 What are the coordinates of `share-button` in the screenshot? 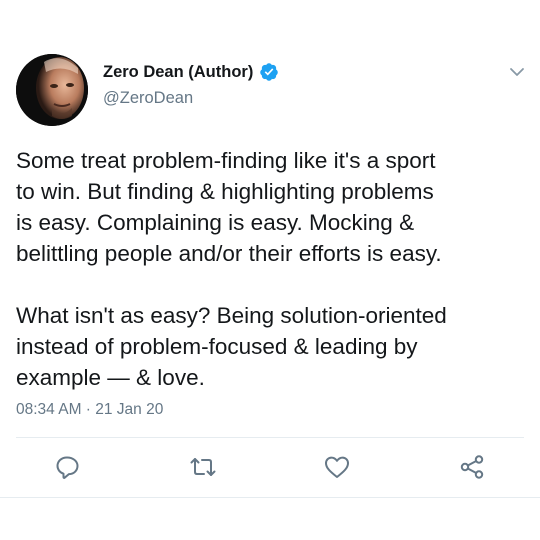 It's located at (472, 467).